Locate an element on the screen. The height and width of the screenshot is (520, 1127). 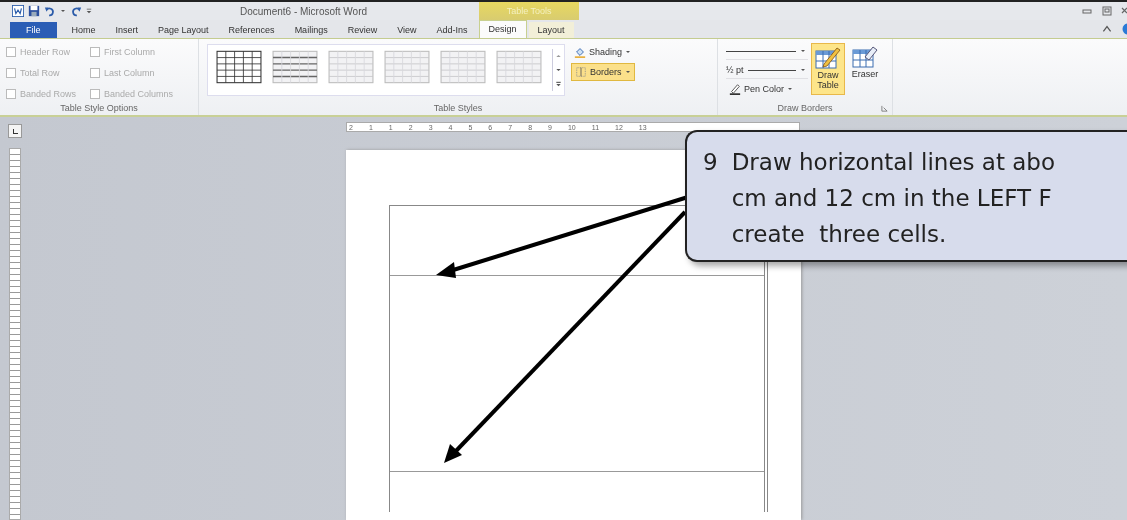
ribbon-tab: Mailings is located at coordinates (311, 30).